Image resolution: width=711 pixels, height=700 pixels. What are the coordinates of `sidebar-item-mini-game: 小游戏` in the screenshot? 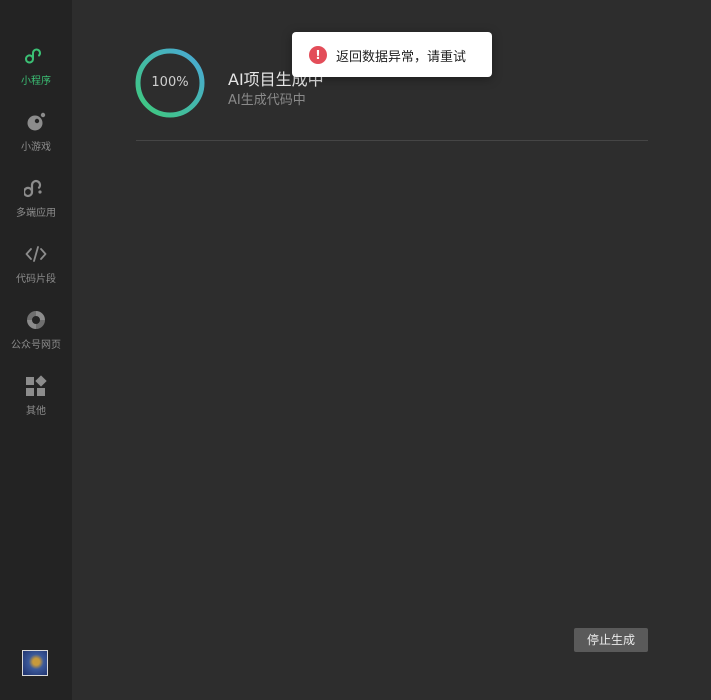 It's located at (36, 140).